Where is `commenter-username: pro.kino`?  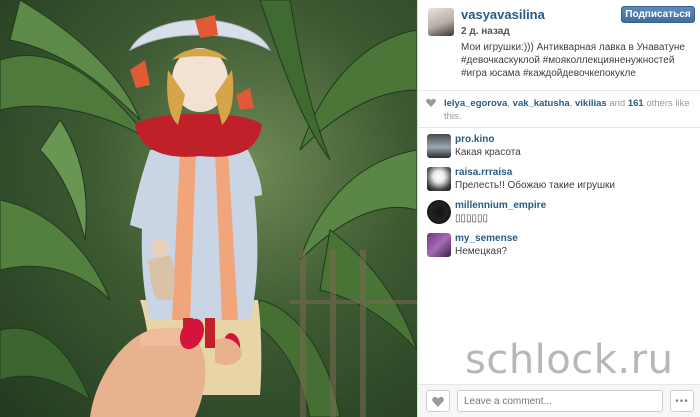
commenter-username: pro.kino is located at coordinates (474, 139).